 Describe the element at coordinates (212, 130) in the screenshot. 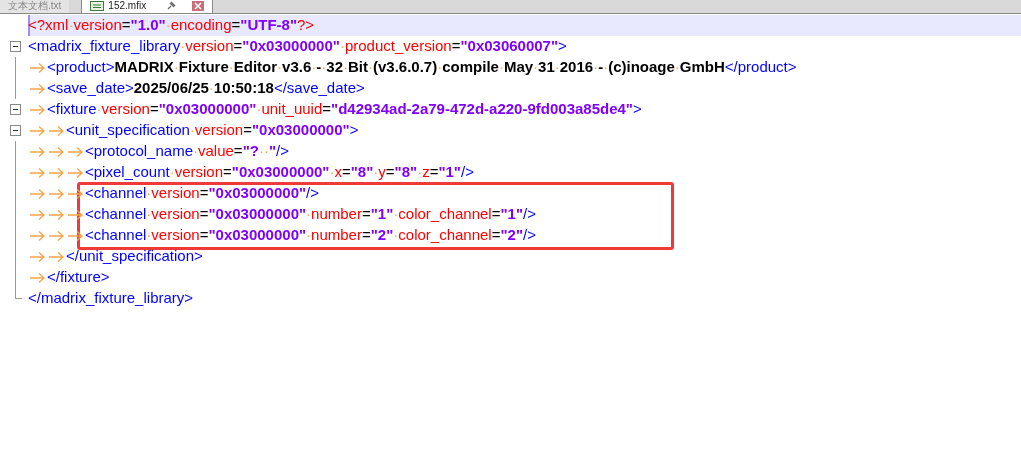

I see `code-line: <unit_specification·version="0x03000000">` at that location.